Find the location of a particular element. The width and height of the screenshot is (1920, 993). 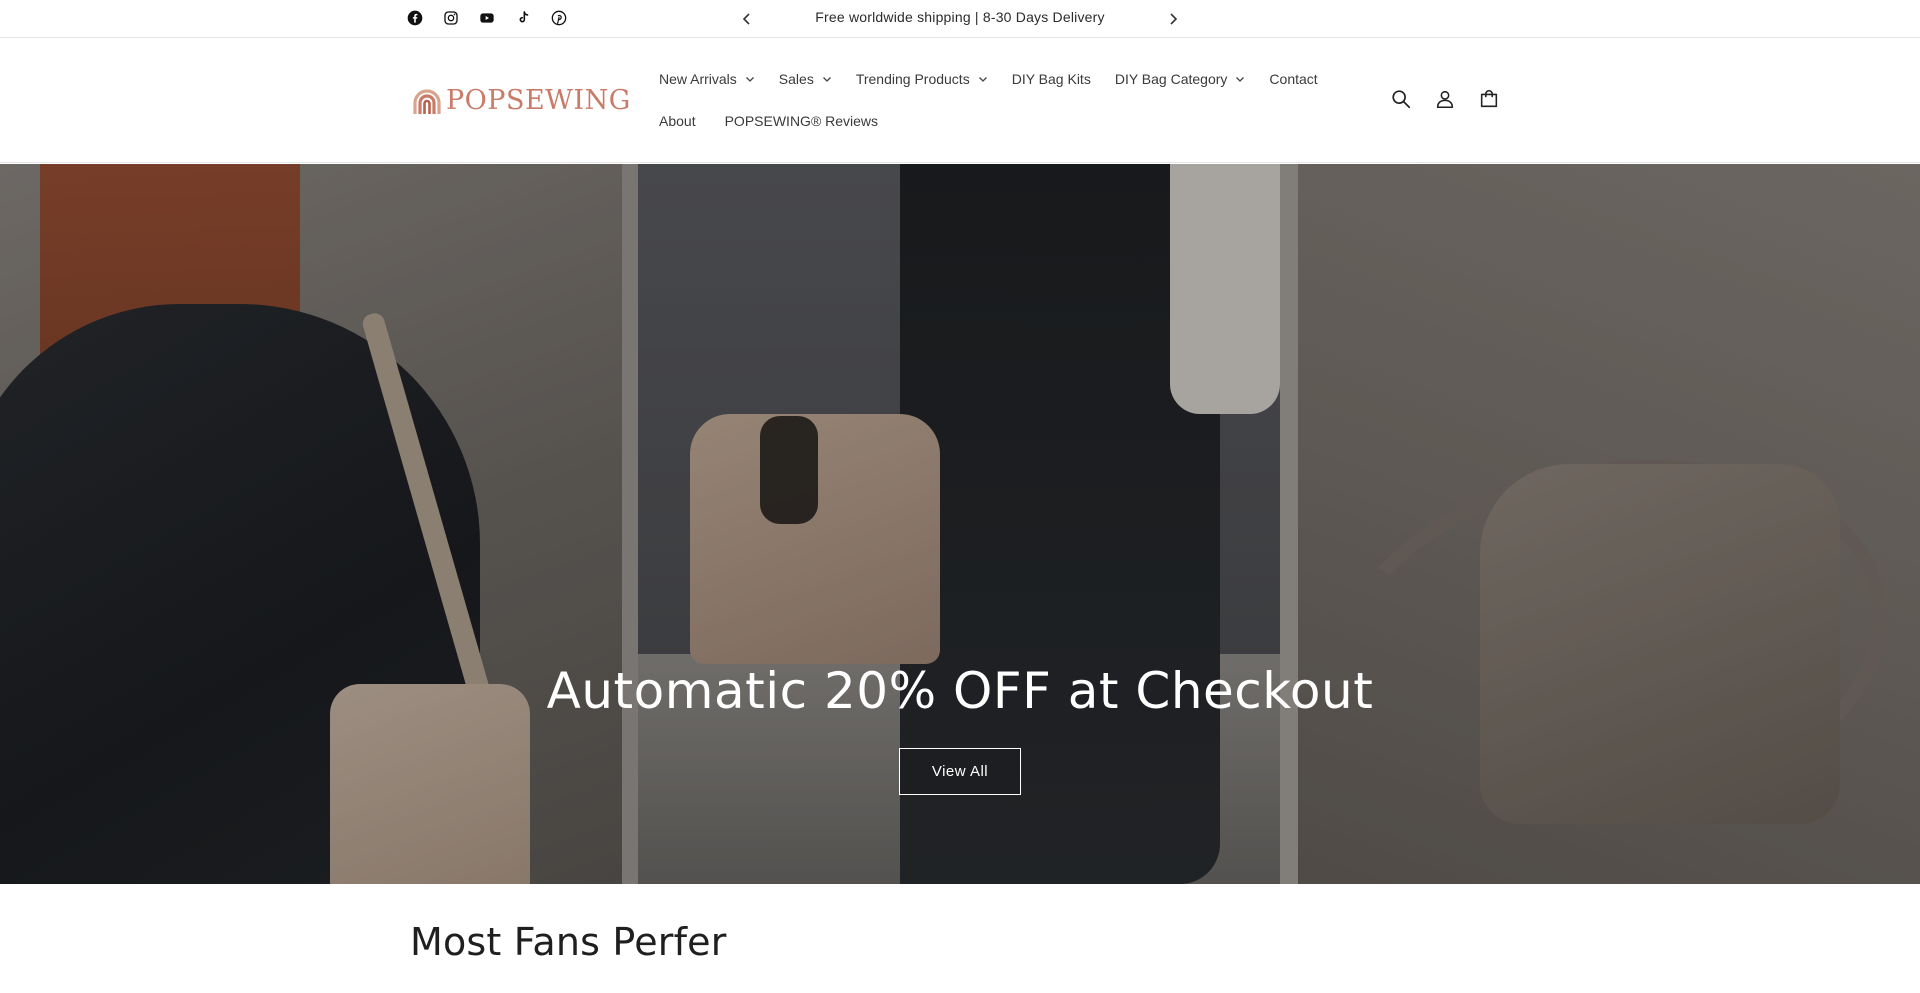

hero-title: Automatic 20% OFF at Checkout is located at coordinates (960, 691).